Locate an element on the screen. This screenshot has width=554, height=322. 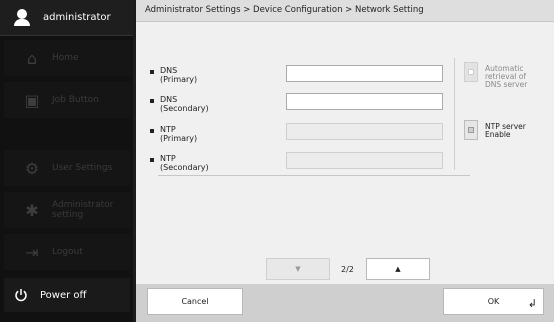
triangle-up-icon: ▲ is located at coordinates (398, 269).